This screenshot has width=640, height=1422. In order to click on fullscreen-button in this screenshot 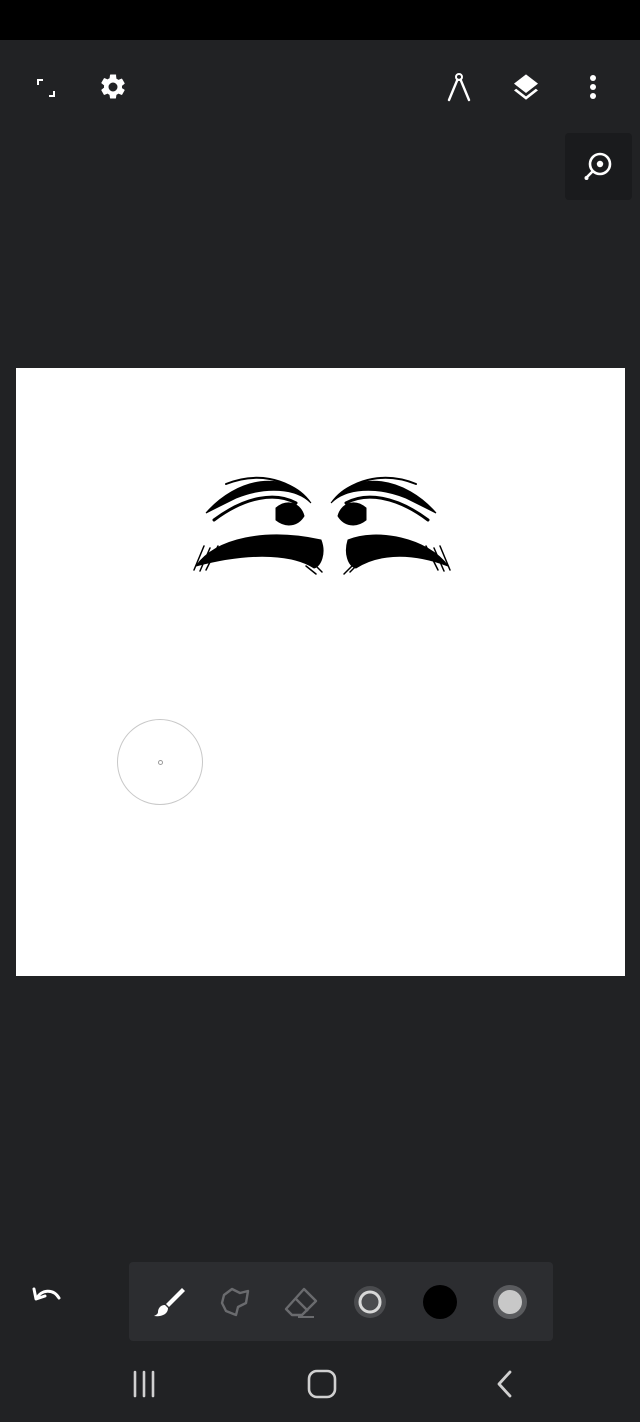, I will do `click(46, 88)`.